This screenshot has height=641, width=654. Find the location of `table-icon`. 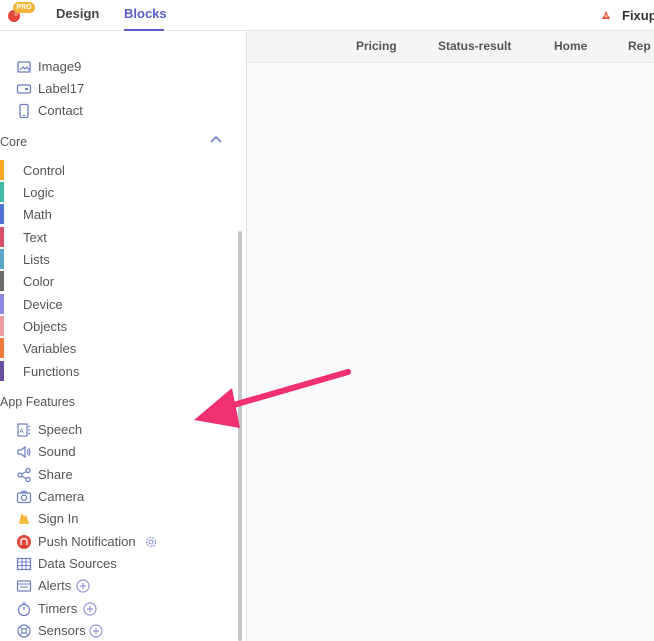

table-icon is located at coordinates (24, 564).